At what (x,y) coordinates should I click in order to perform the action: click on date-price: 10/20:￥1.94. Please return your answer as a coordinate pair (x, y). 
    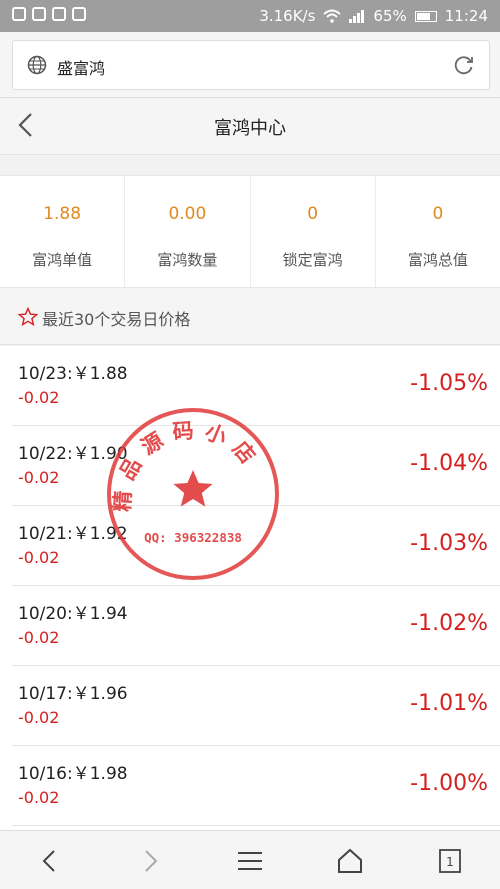
    Looking at the image, I should click on (73, 614).